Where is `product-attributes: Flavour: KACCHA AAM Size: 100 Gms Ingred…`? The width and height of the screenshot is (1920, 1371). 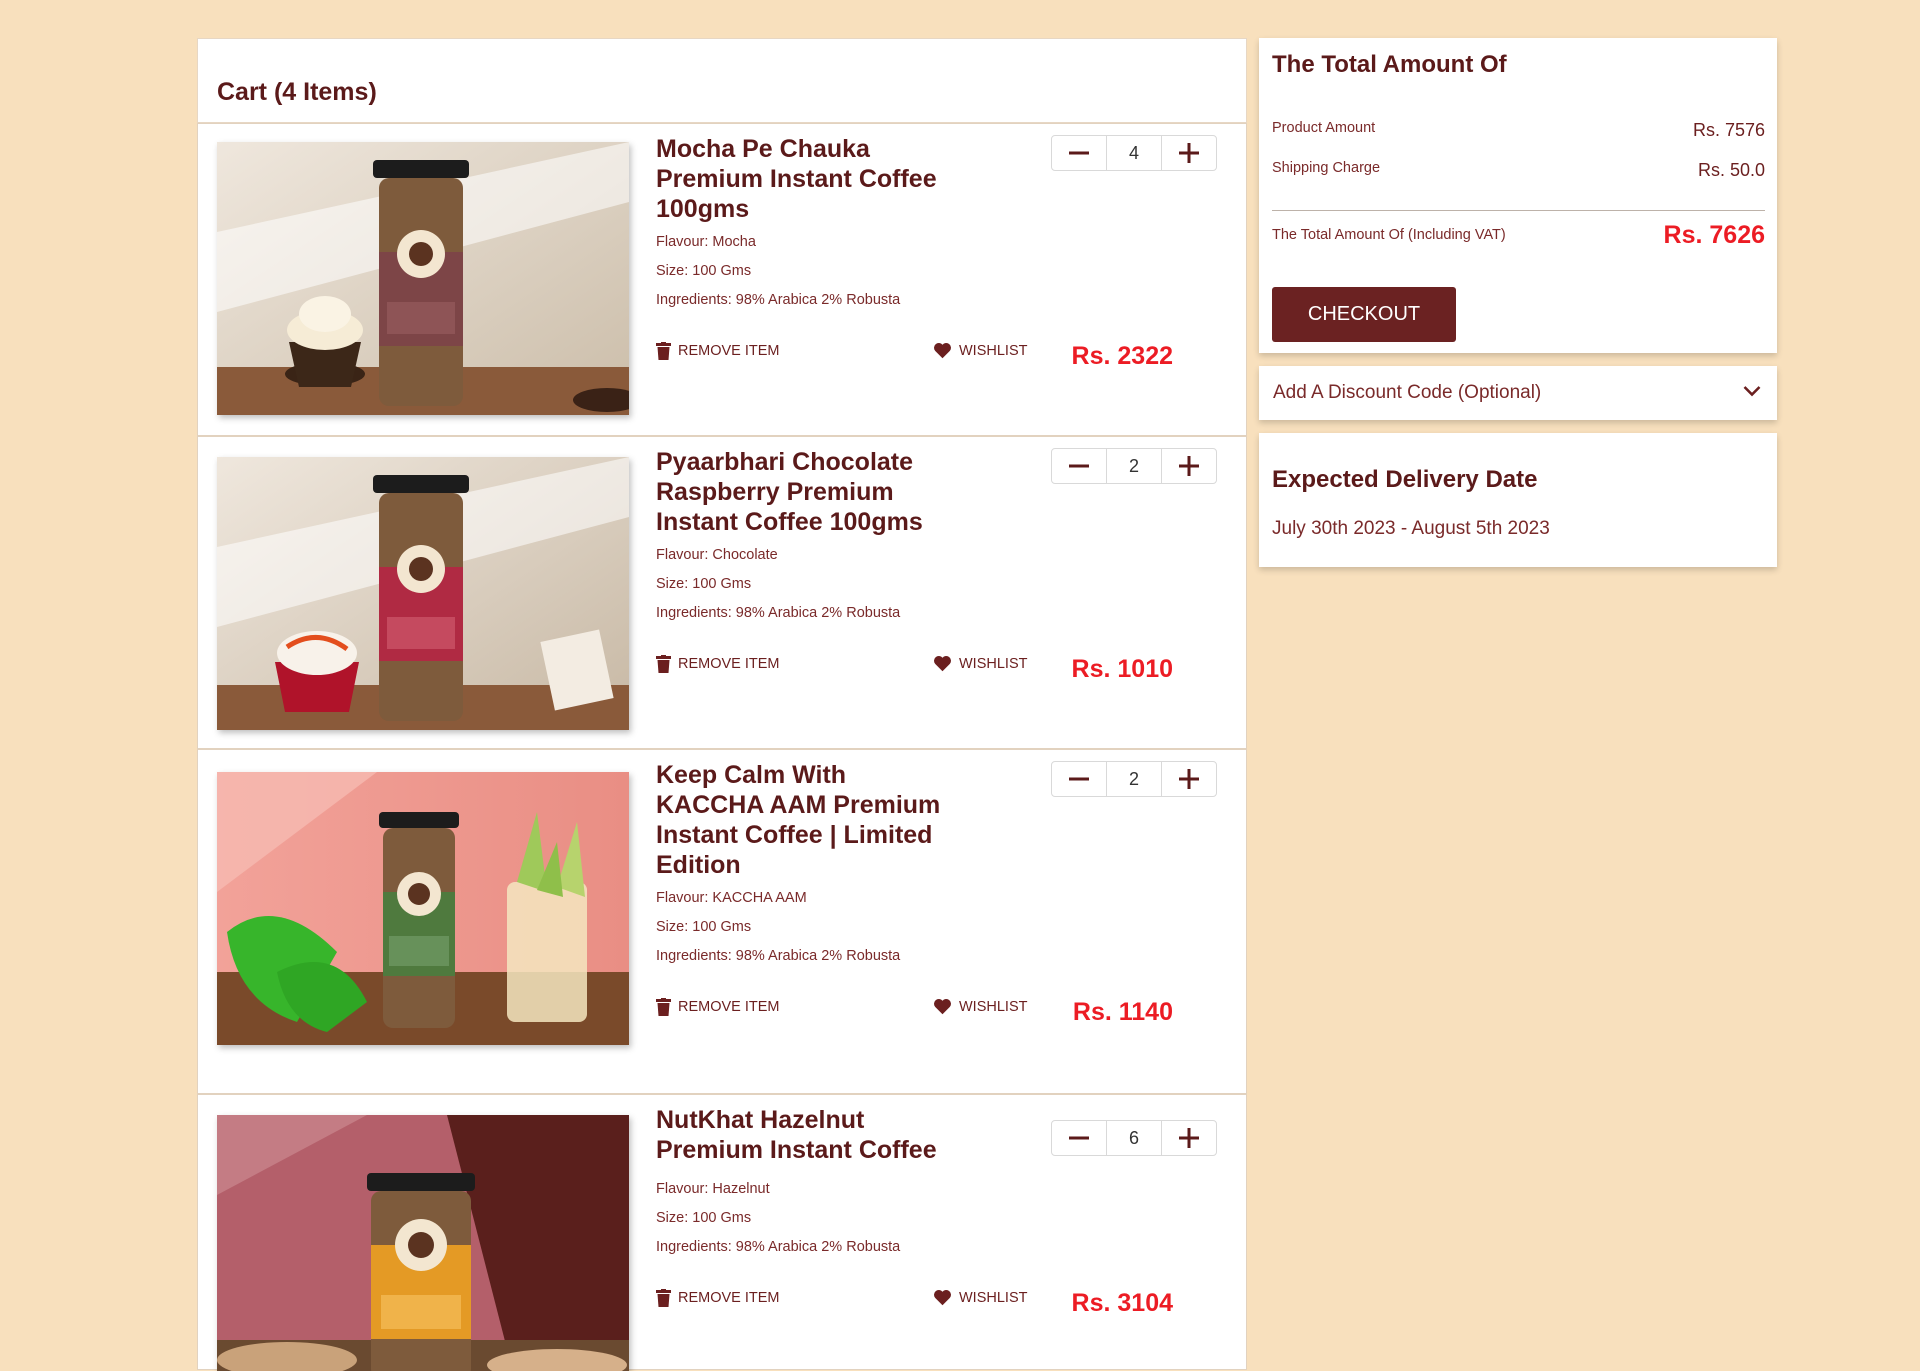 product-attributes: Flavour: KACCHA AAM Size: 100 Gms Ingred… is located at coordinates (778, 927).